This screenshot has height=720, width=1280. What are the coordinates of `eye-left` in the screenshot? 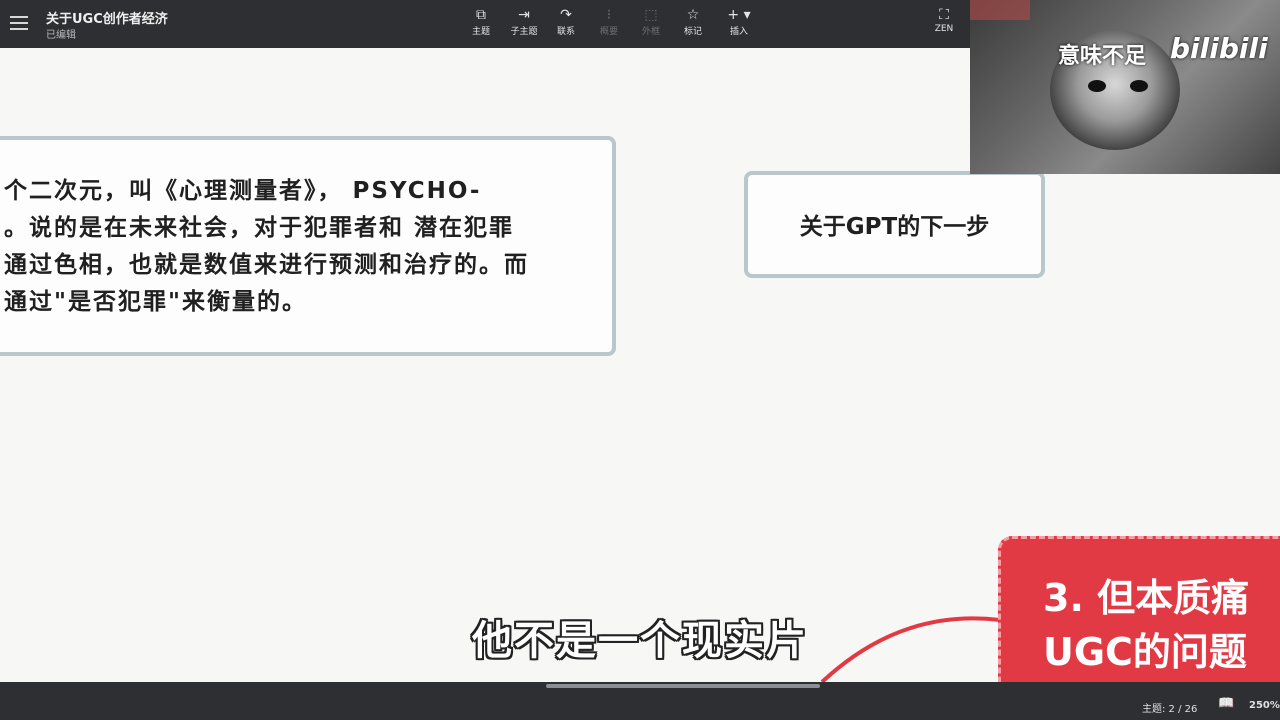 It's located at (1097, 86).